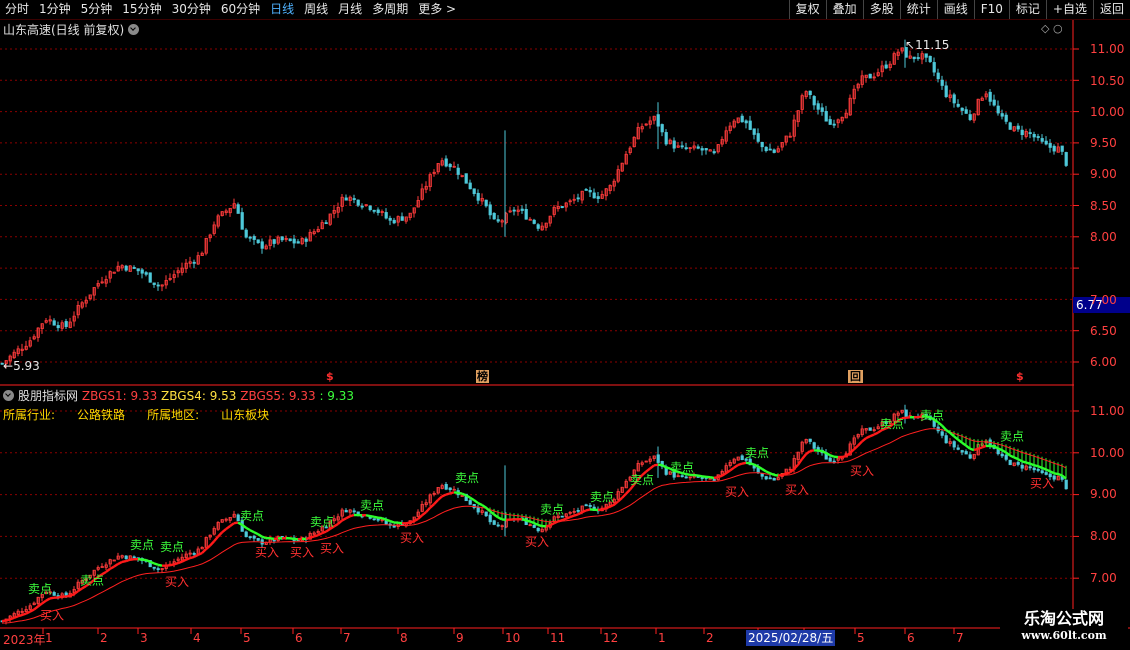 Image resolution: width=1130 pixels, height=650 pixels. What do you see at coordinates (1058, 28) in the screenshot?
I see `circle-icon: ○` at bounding box center [1058, 28].